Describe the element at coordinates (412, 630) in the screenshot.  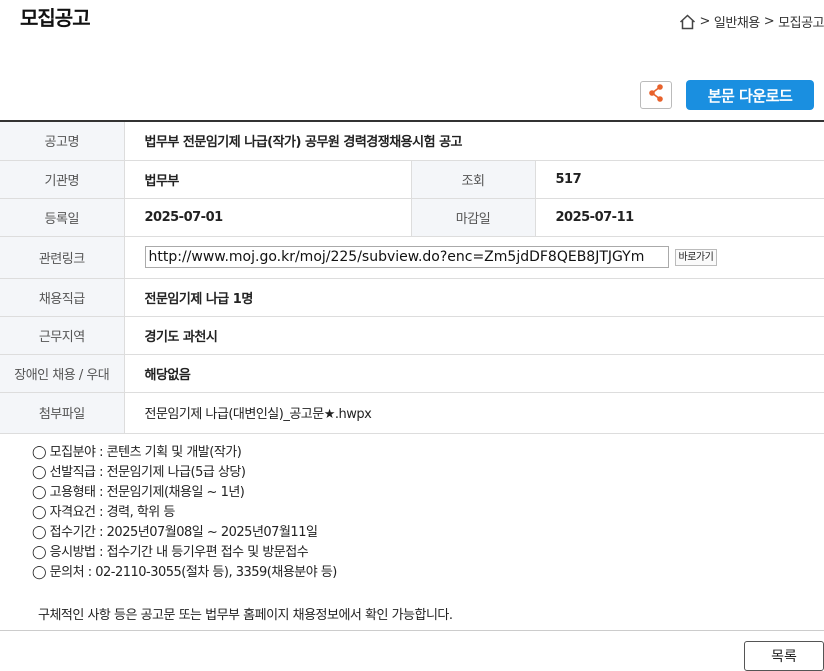
I see `divider` at that location.